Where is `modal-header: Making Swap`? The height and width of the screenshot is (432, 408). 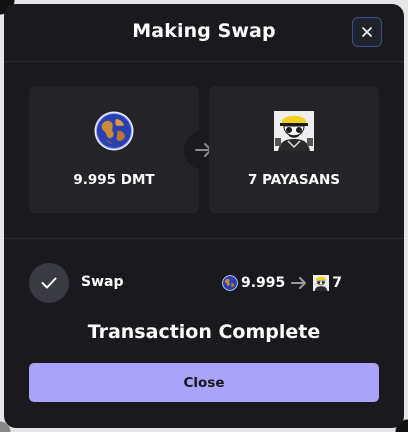 modal-header: Making Swap is located at coordinates (204, 33).